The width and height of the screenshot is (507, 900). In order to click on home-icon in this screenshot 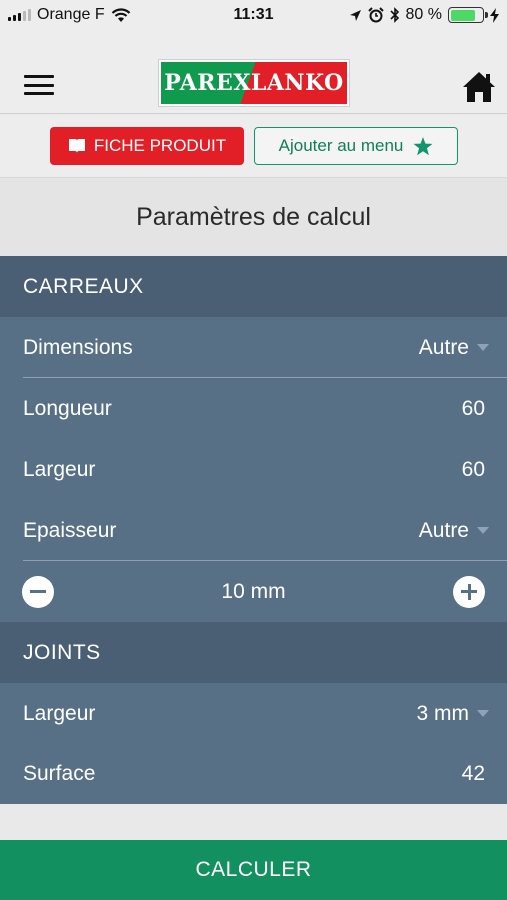, I will do `click(479, 87)`.